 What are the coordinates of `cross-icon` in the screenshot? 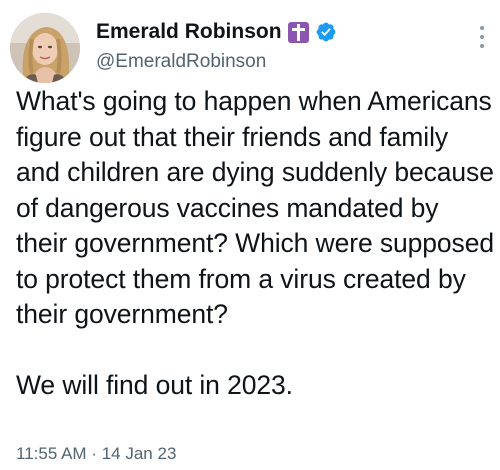 It's located at (298, 32).